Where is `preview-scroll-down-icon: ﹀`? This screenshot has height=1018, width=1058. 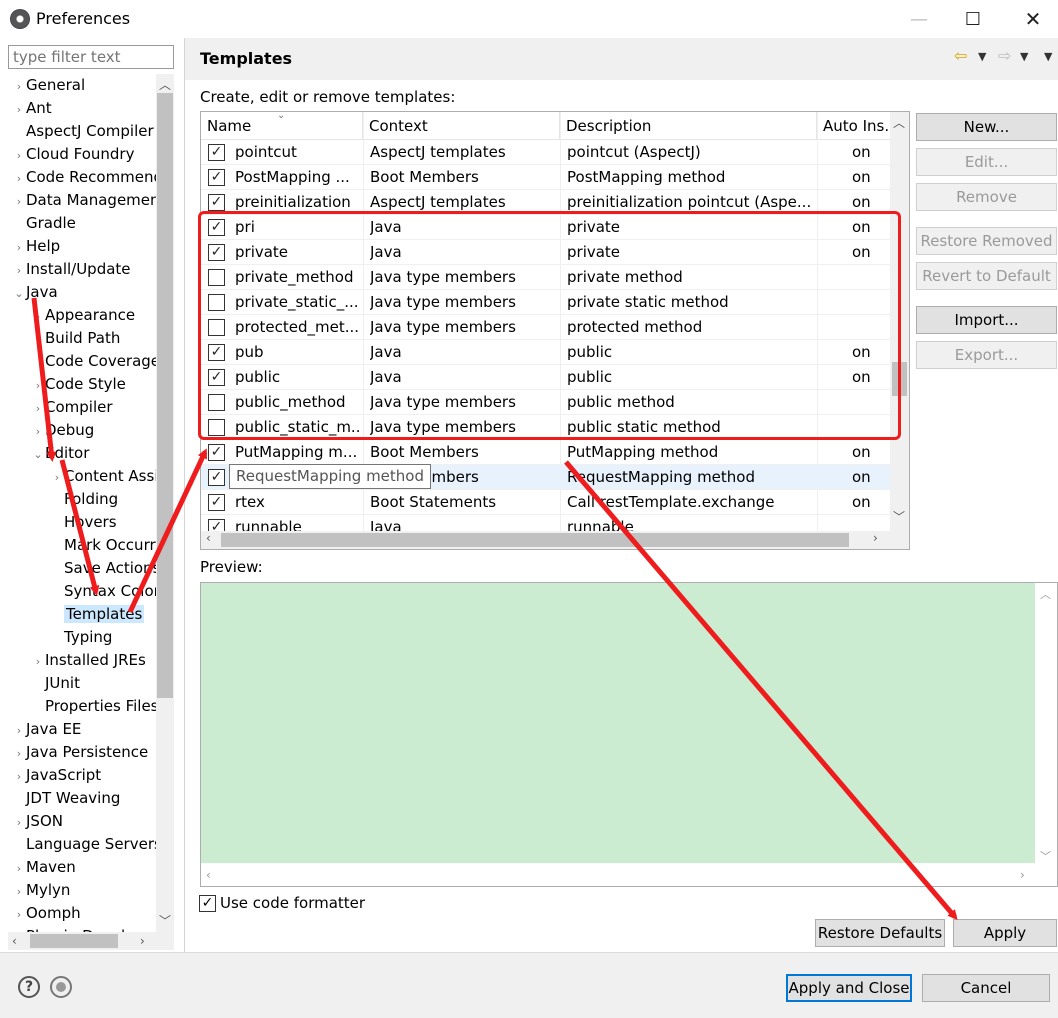 preview-scroll-down-icon: ﹀ is located at coordinates (1045, 856).